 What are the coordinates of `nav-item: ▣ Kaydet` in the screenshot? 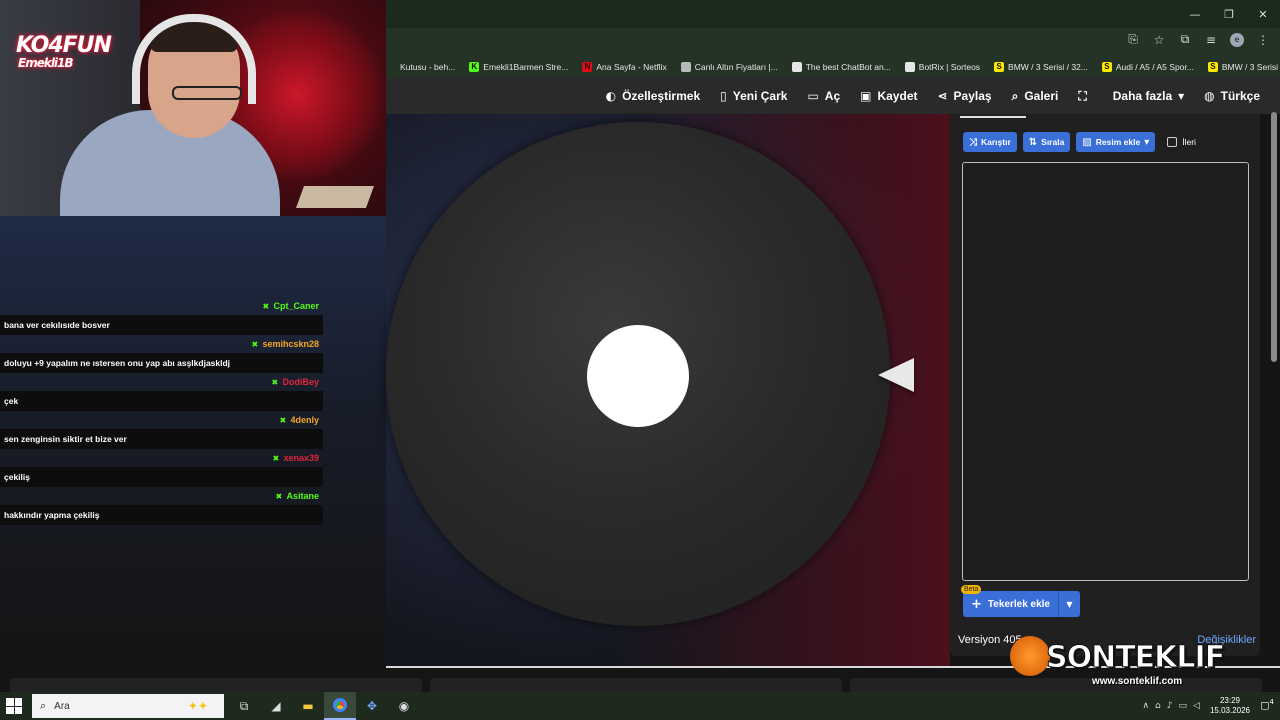 It's located at (888, 96).